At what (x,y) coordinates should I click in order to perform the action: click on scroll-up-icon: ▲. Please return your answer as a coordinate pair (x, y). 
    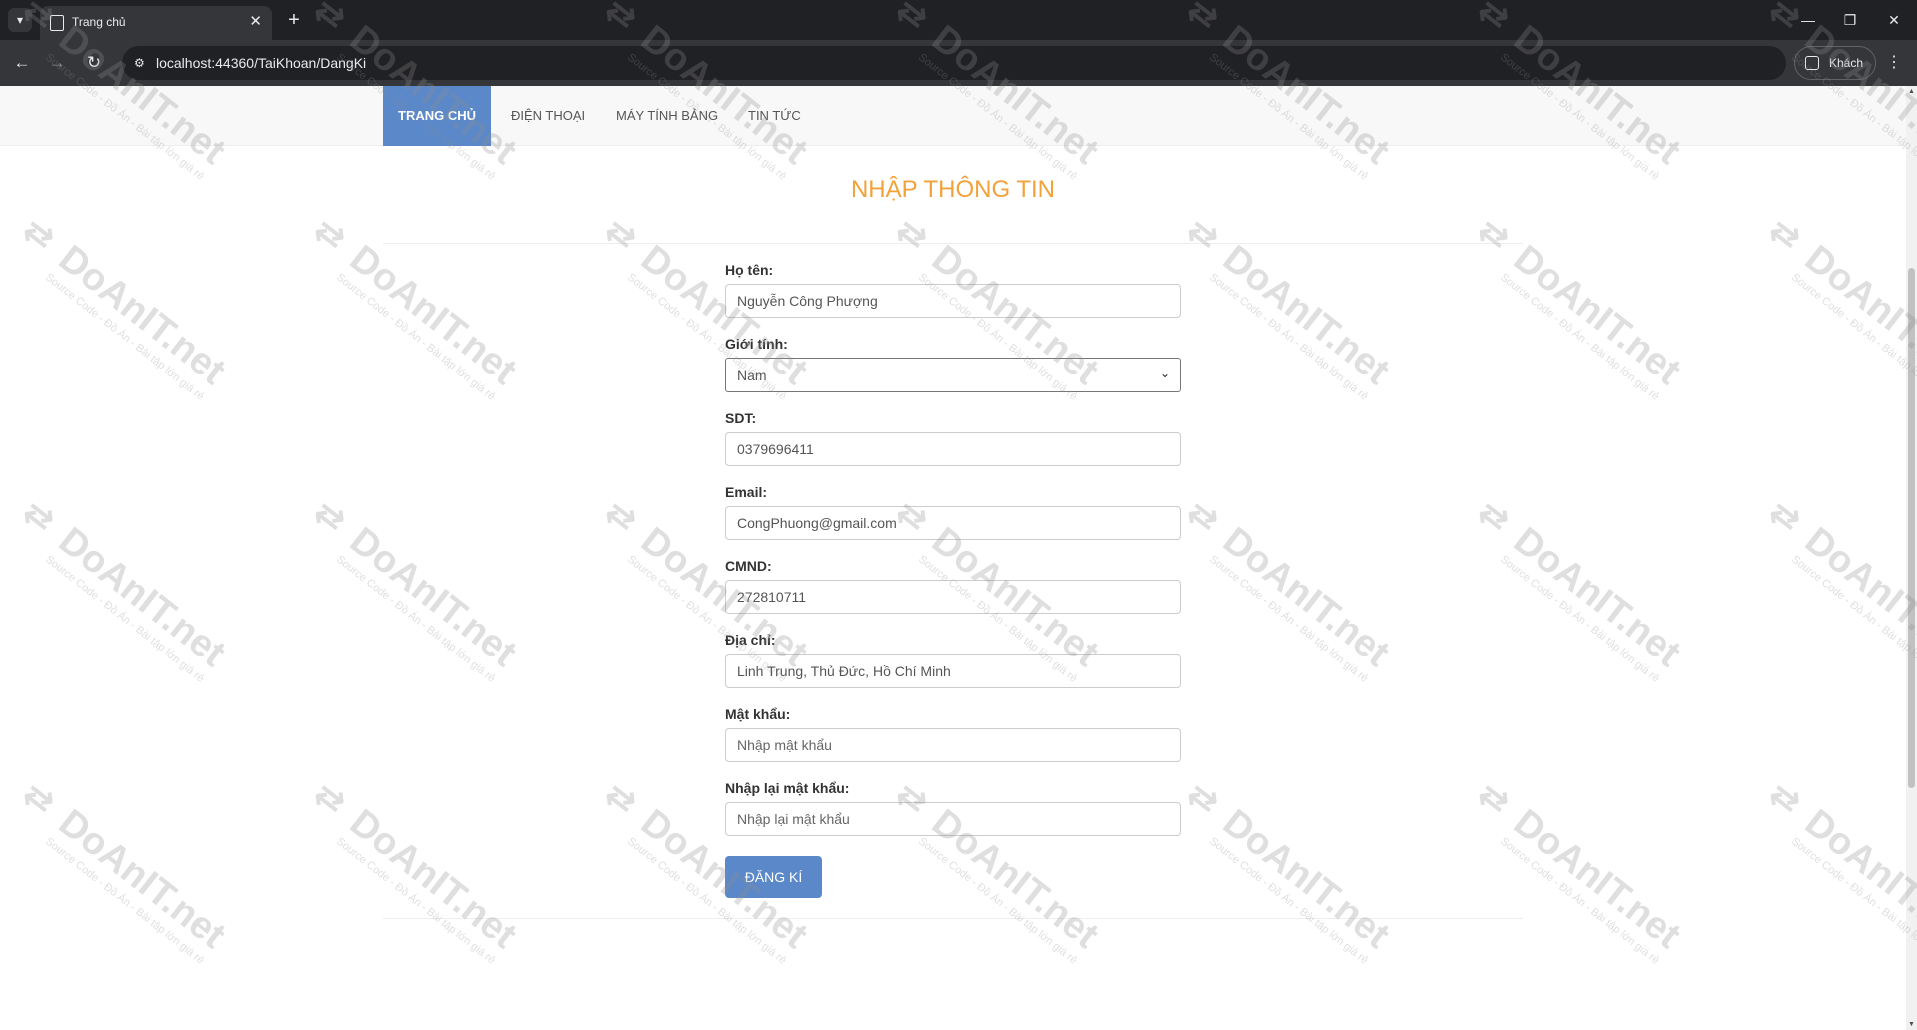
    Looking at the image, I should click on (1911, 91).